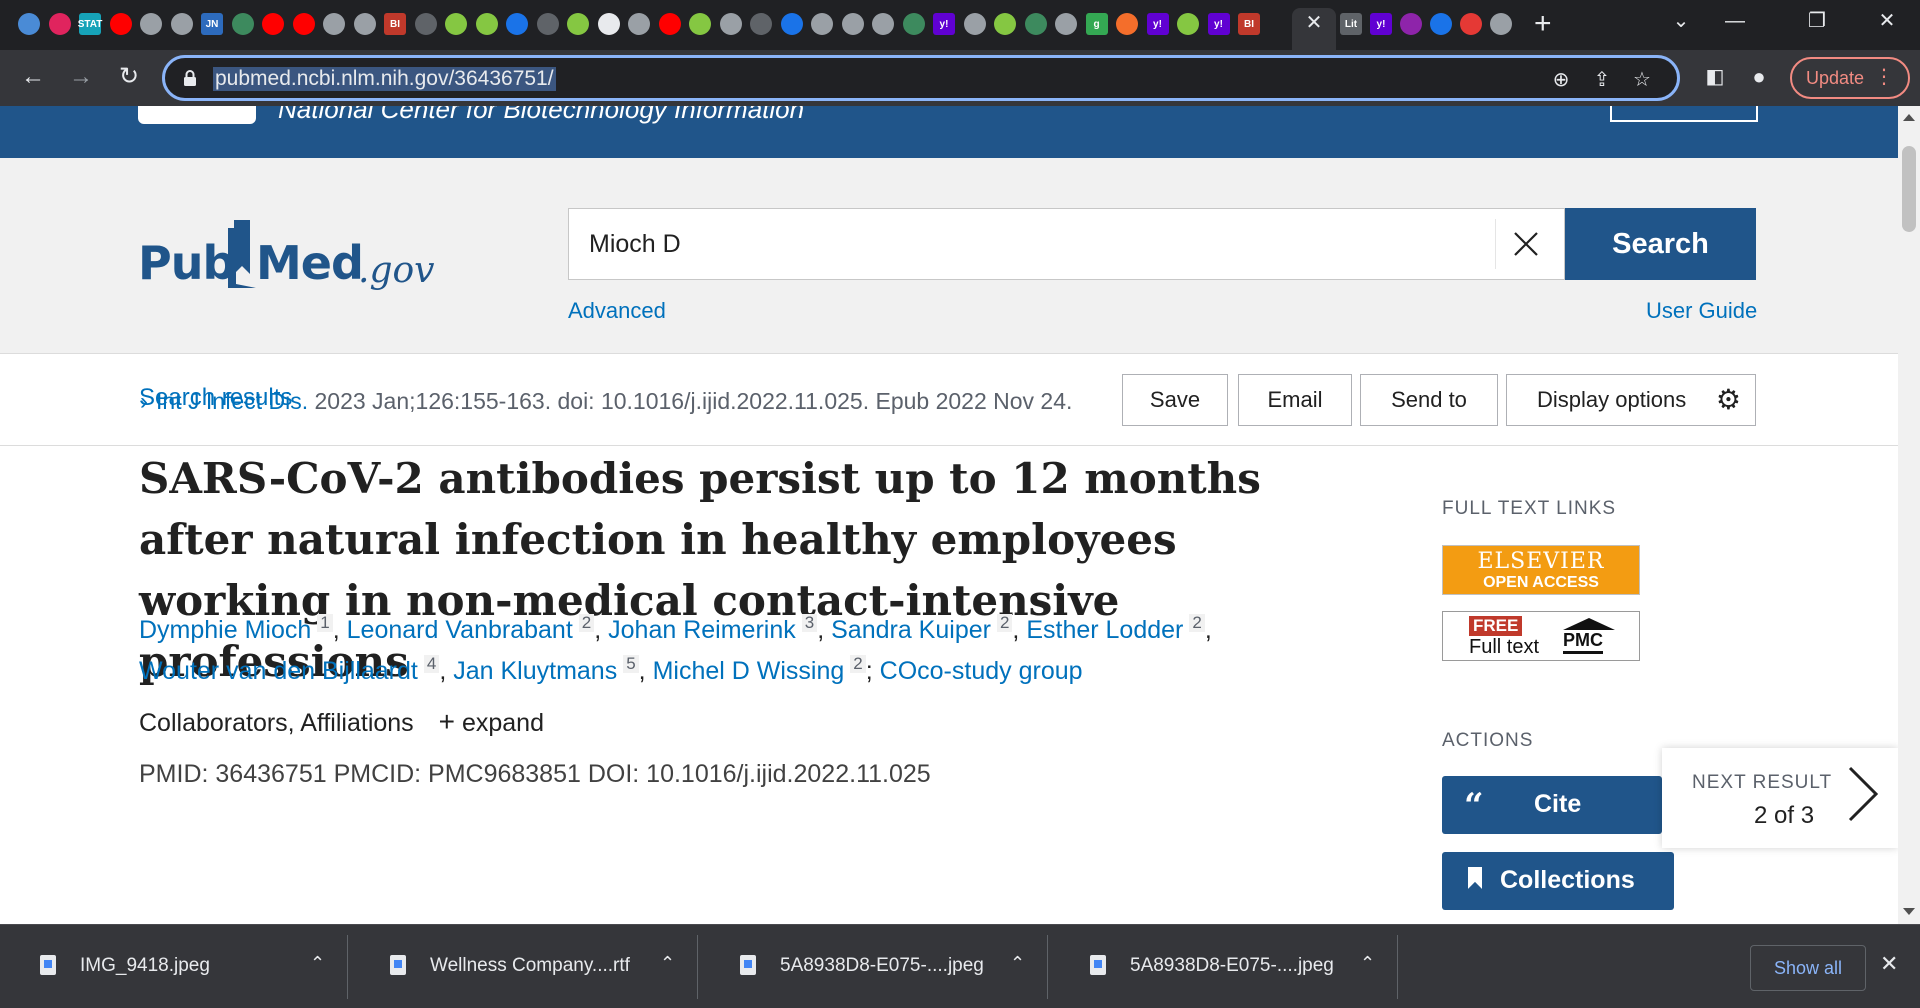 This screenshot has height=1008, width=1920. Describe the element at coordinates (90, 24) in the screenshot. I see `stat-icon: STAT` at that location.